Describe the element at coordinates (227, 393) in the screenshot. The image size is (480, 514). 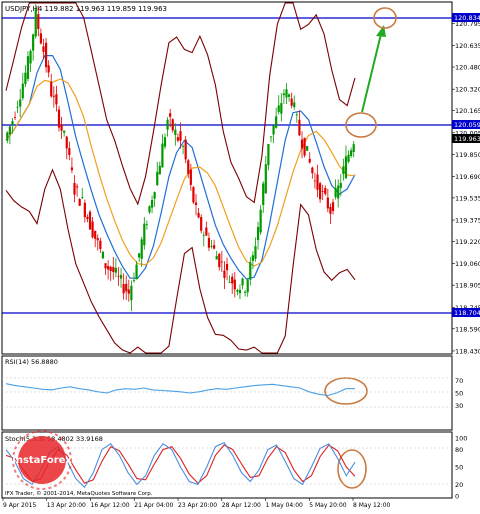
I see `rsi-panel` at that location.